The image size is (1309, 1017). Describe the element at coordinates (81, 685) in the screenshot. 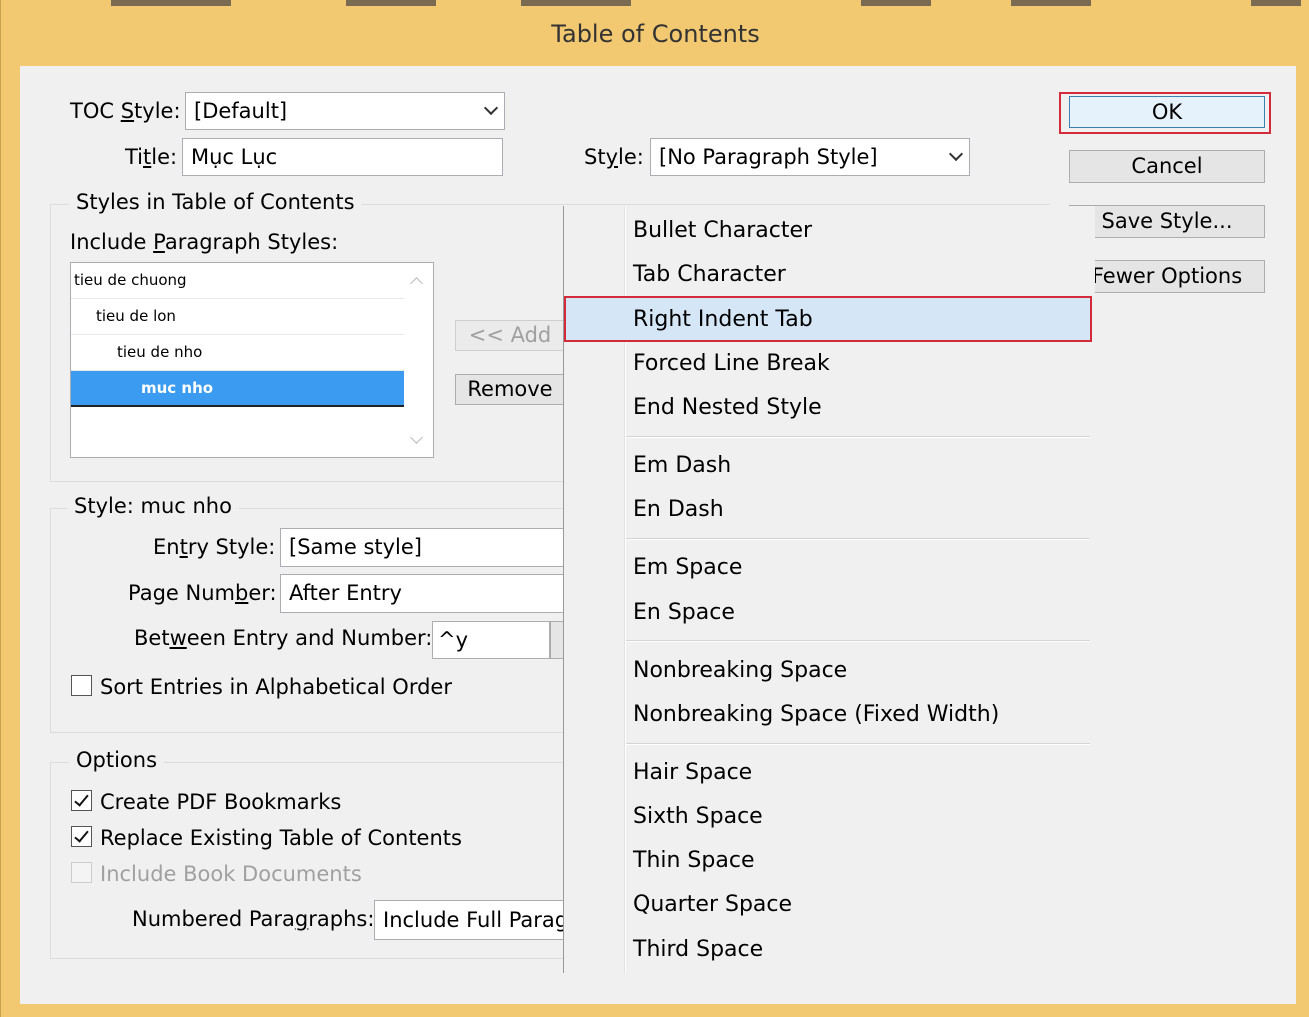

I see `sort-alphabetical-checkbox` at that location.